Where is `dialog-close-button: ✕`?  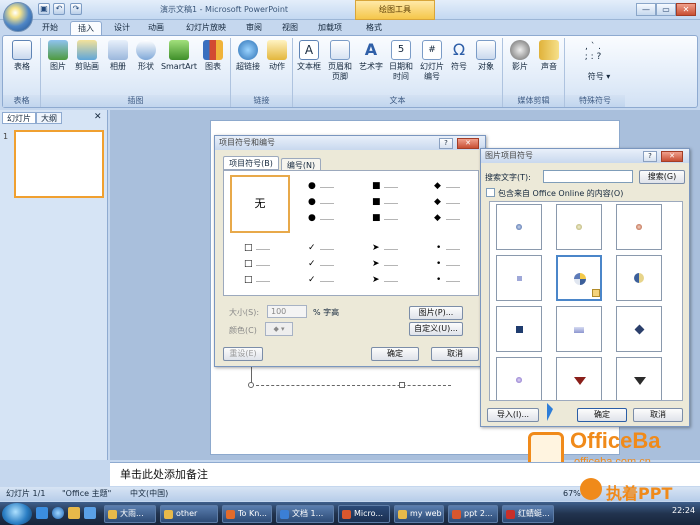 dialog-close-button: ✕ is located at coordinates (468, 143).